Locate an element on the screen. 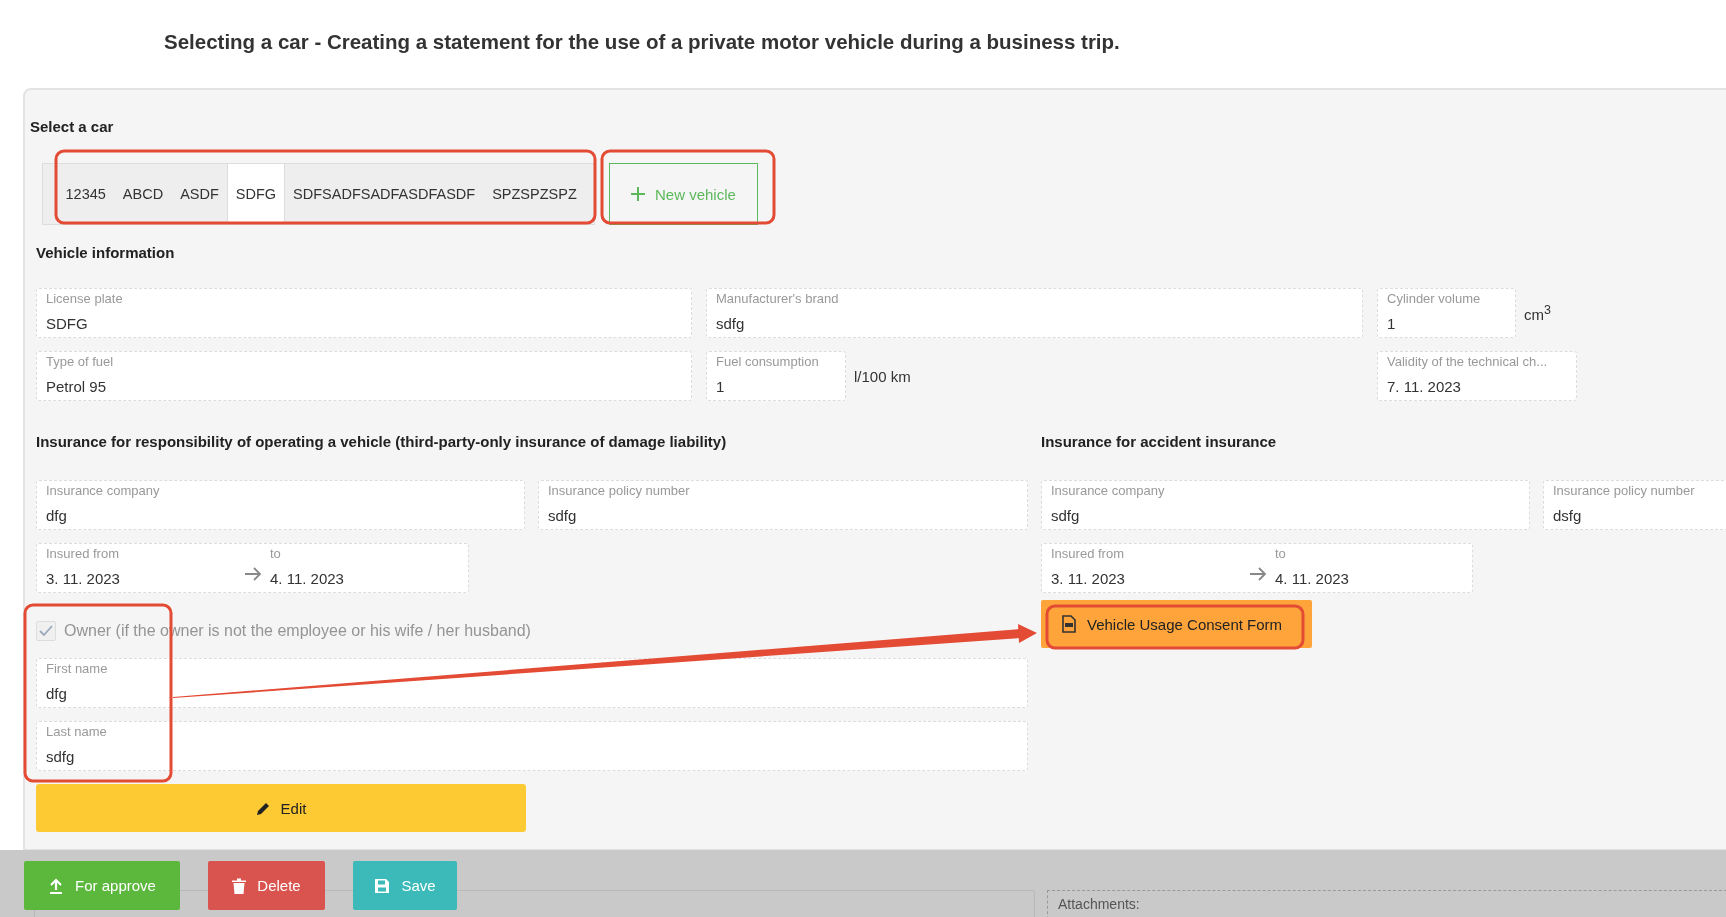 This screenshot has width=1726, height=917. text-field: Insurance company dfg is located at coordinates (280, 505).